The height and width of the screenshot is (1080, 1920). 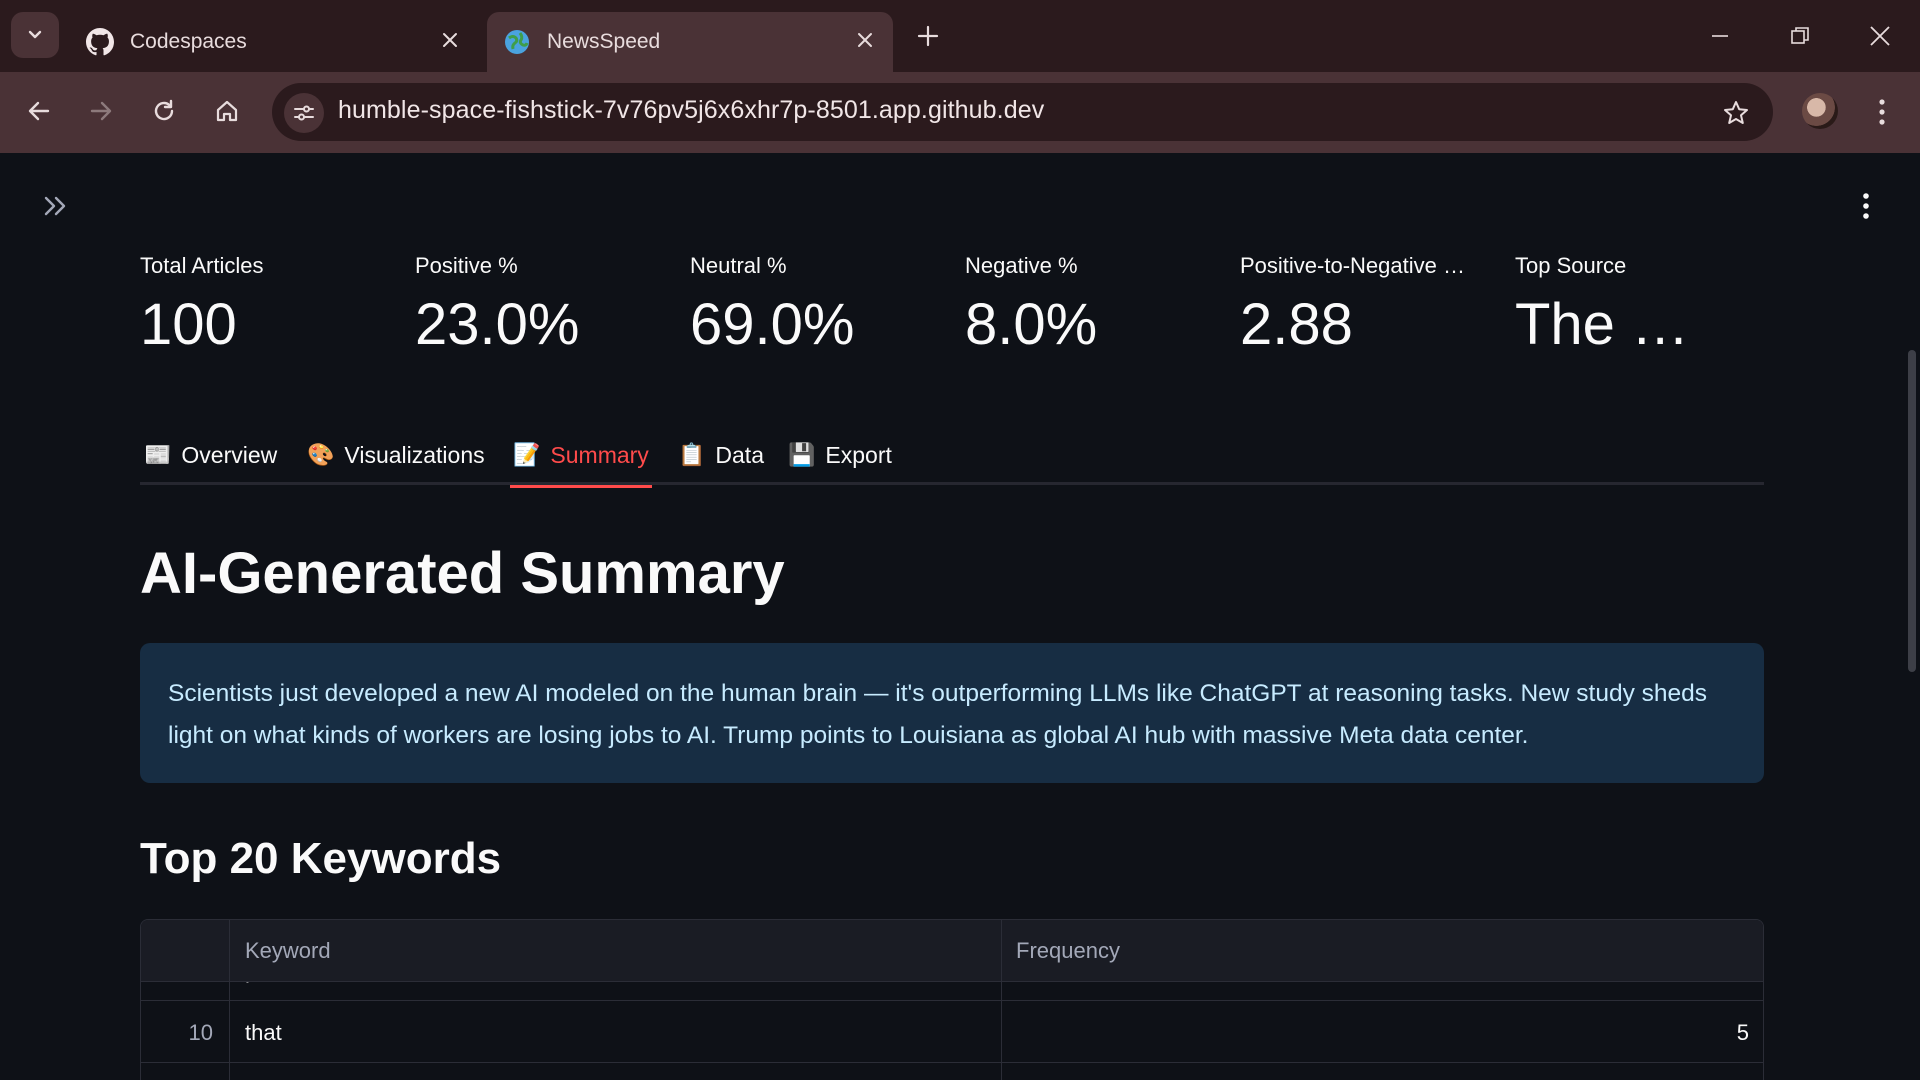 What do you see at coordinates (738, 265) in the screenshot?
I see `metric-label: Neutral %` at bounding box center [738, 265].